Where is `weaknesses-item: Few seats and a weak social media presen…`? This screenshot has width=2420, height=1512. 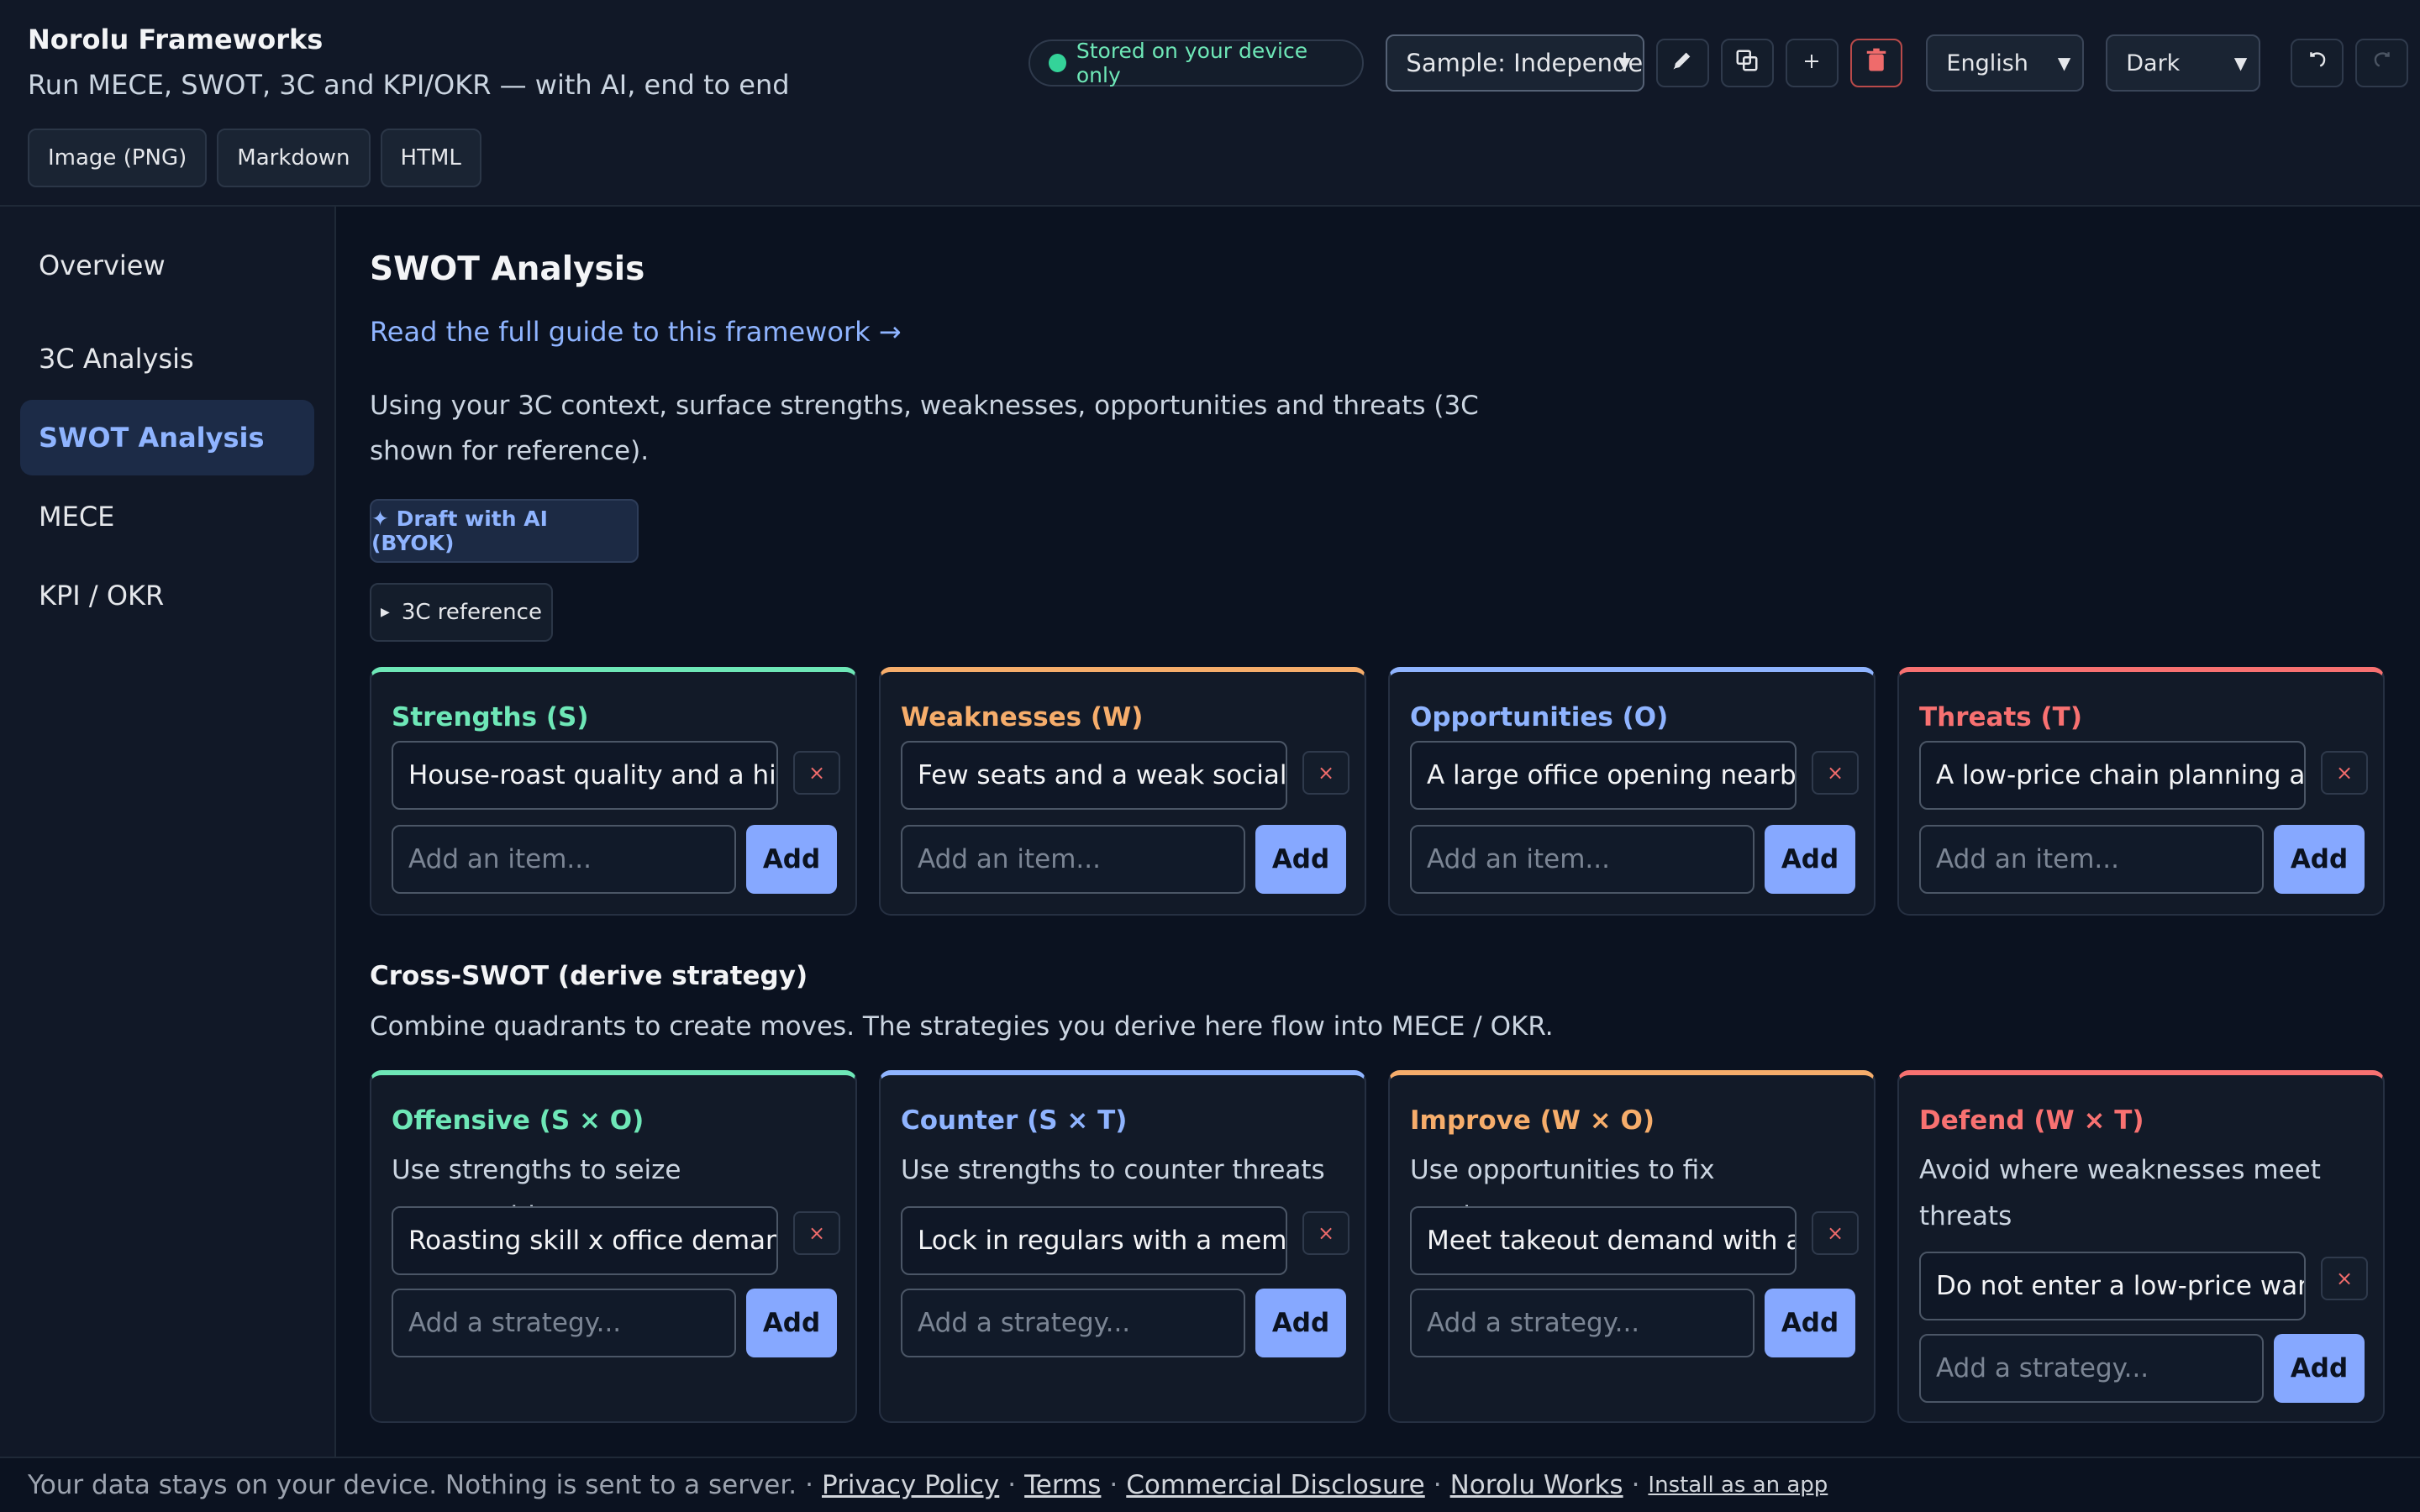
weaknesses-item: Few seats and a weak social media presen… is located at coordinates (1094, 775).